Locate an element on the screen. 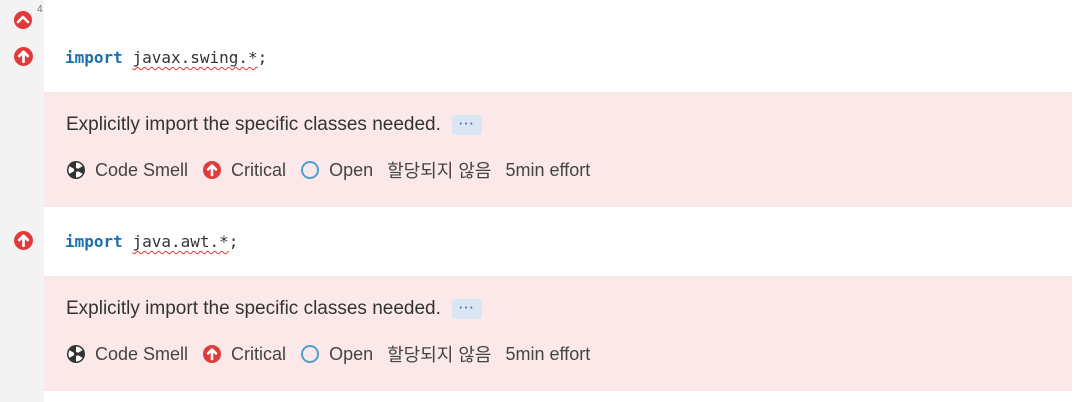  import-package: java.awt.* is located at coordinates (180, 241).